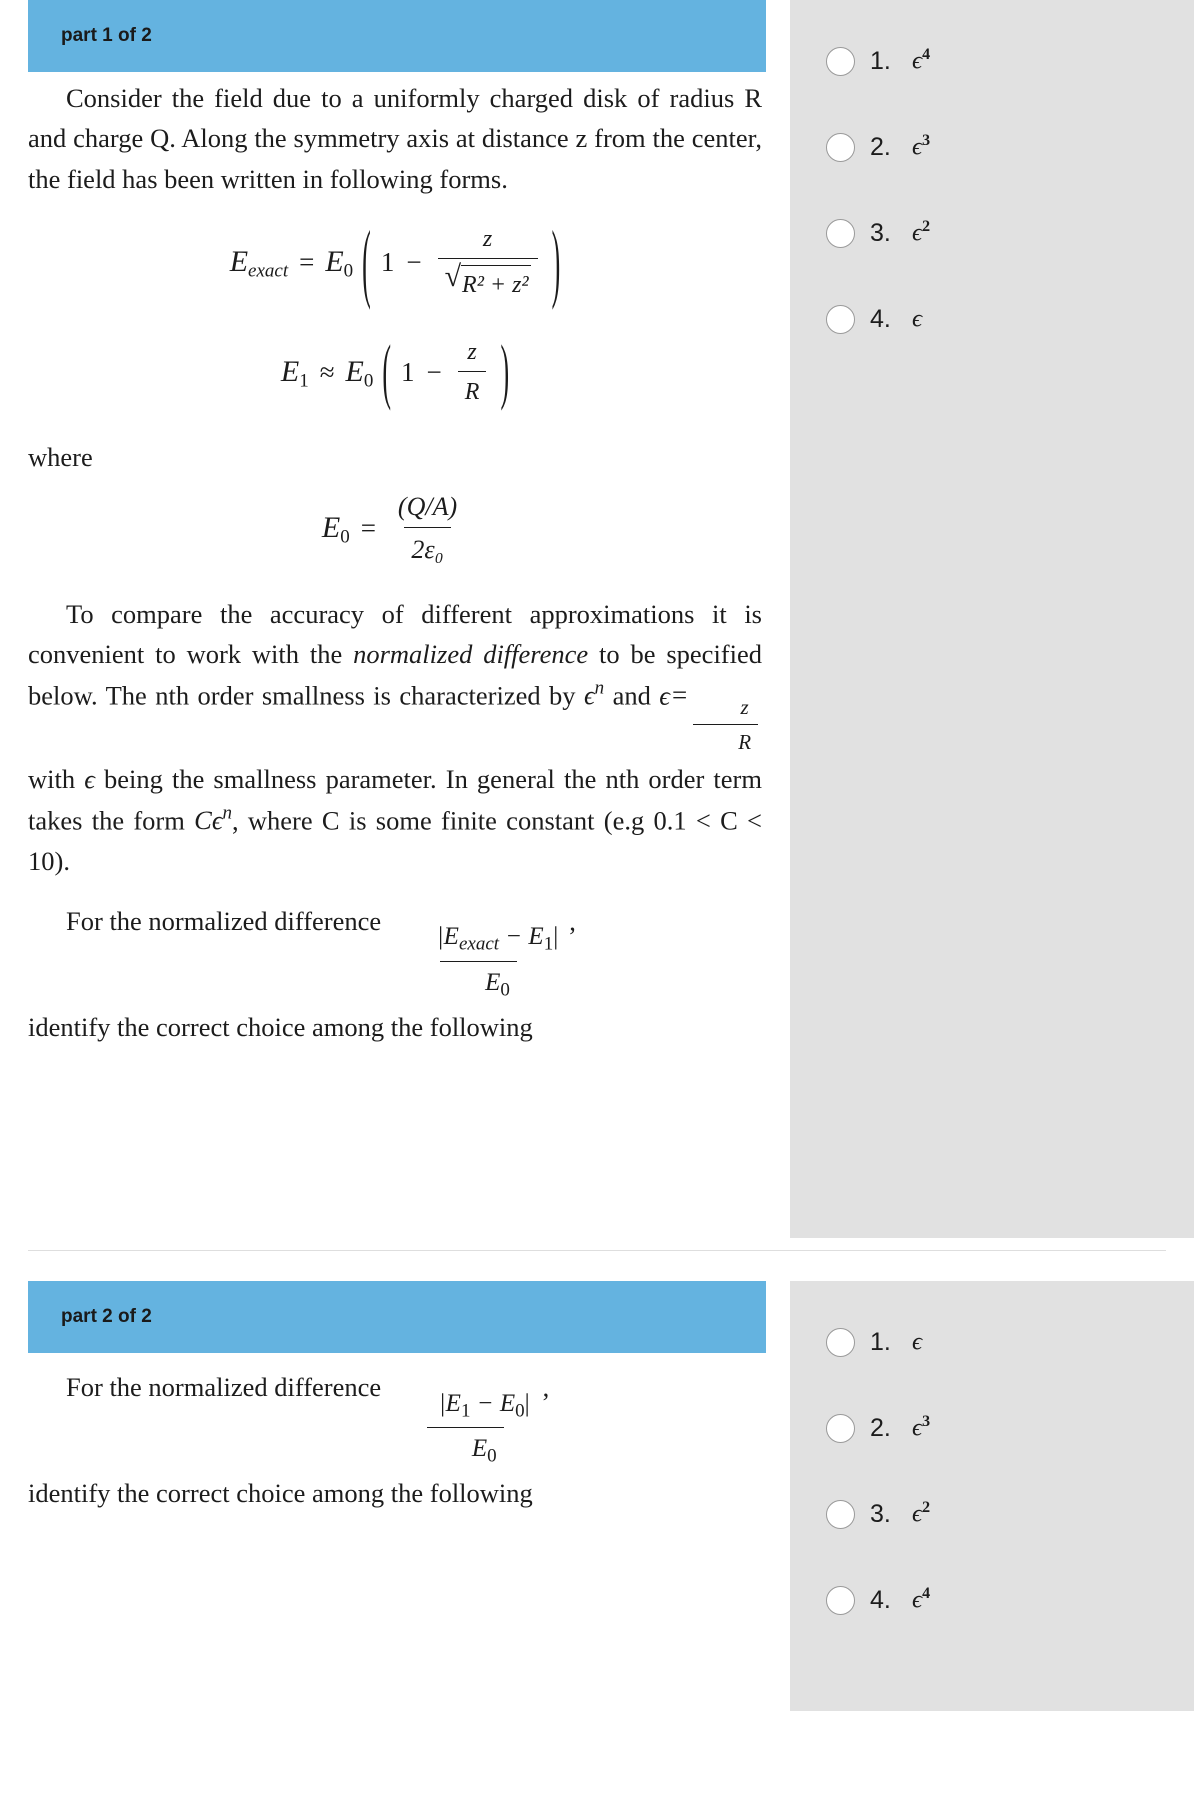  Describe the element at coordinates (632, 695) in the screenshot. I see `compare-text-3: and` at that location.